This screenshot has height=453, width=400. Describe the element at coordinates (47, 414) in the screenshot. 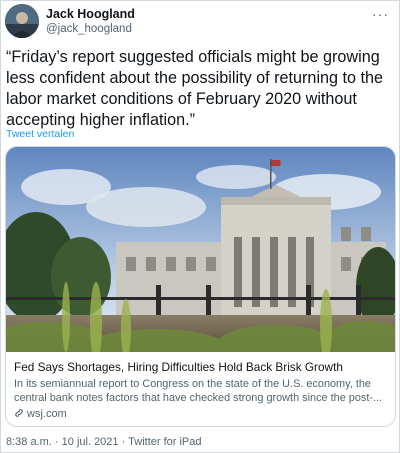

I see `card-domain-text: wsj.com` at that location.